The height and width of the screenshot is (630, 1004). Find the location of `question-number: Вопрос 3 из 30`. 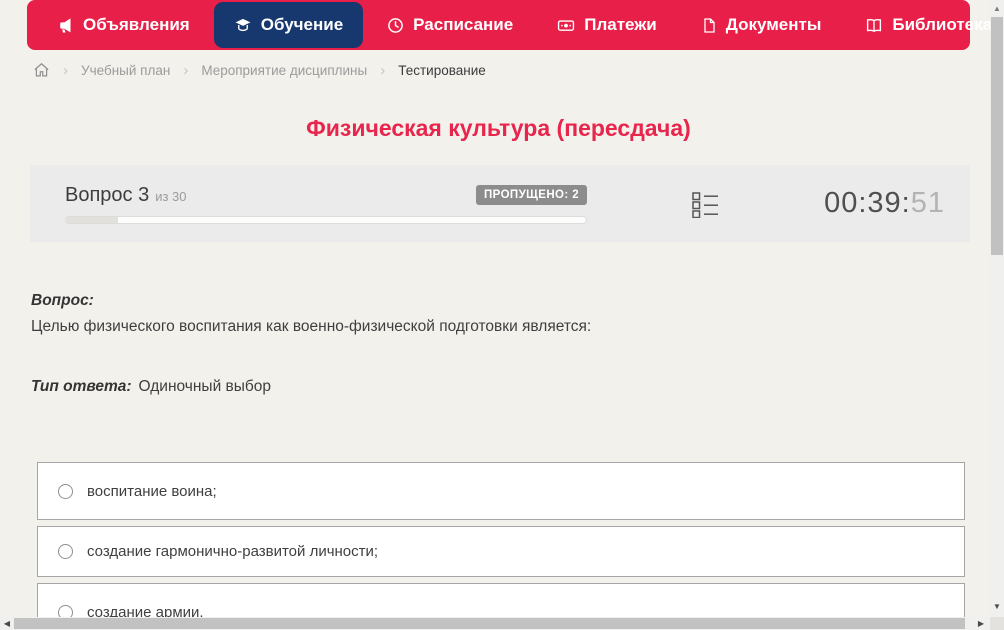

question-number: Вопрос 3 из 30 is located at coordinates (126, 195).